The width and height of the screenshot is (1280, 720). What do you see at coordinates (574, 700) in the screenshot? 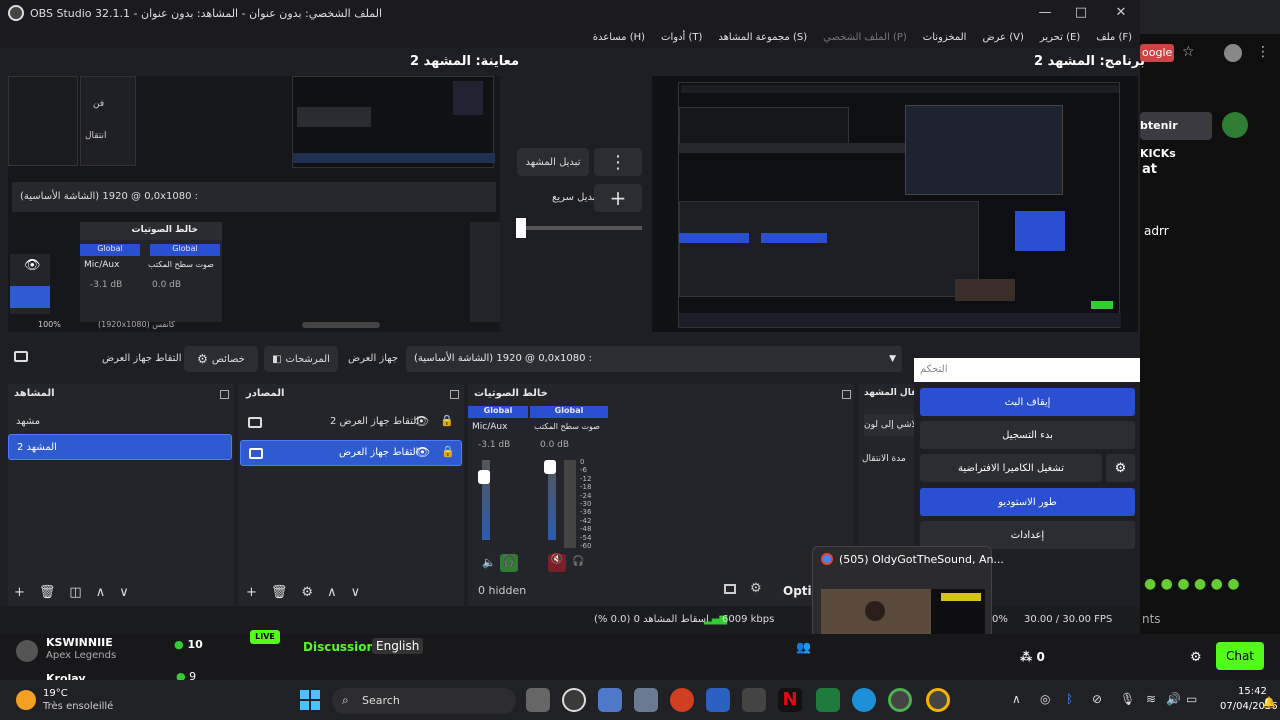
I see `obs-taskbar-icon` at bounding box center [574, 700].